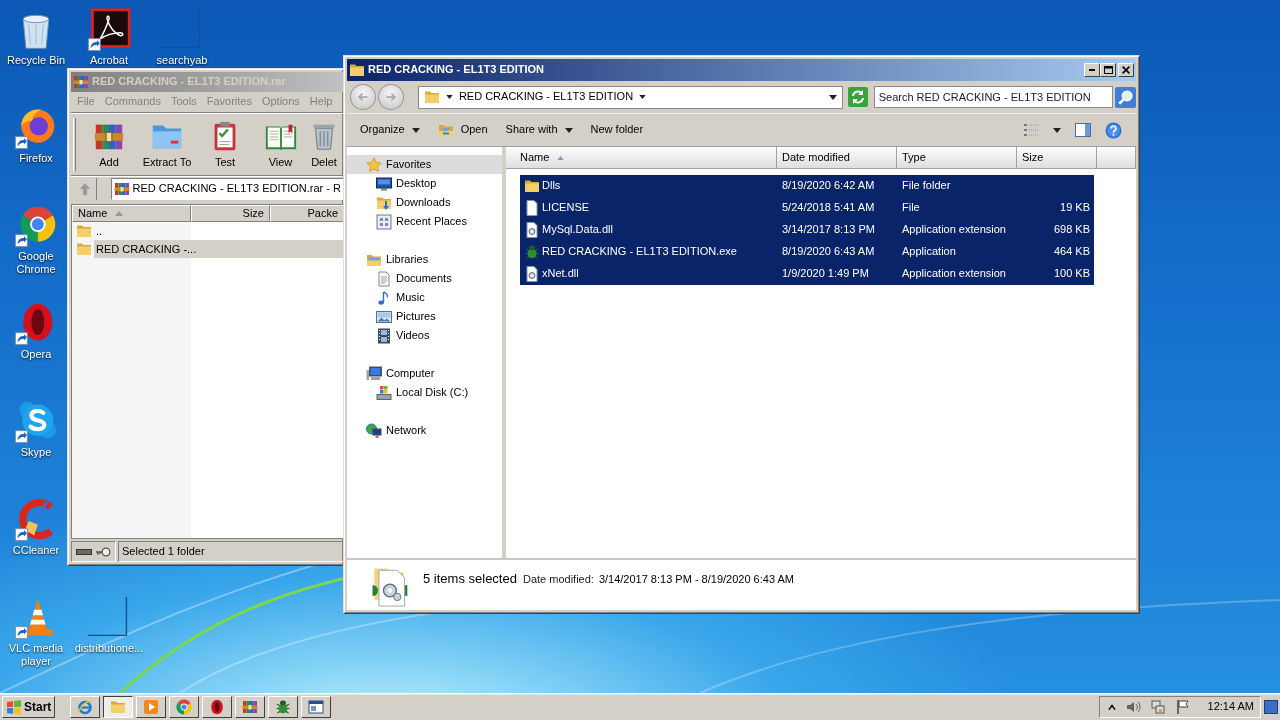 The height and width of the screenshot is (720, 1280). What do you see at coordinates (561, 157) in the screenshot?
I see `sort-arrow-icon` at bounding box center [561, 157].